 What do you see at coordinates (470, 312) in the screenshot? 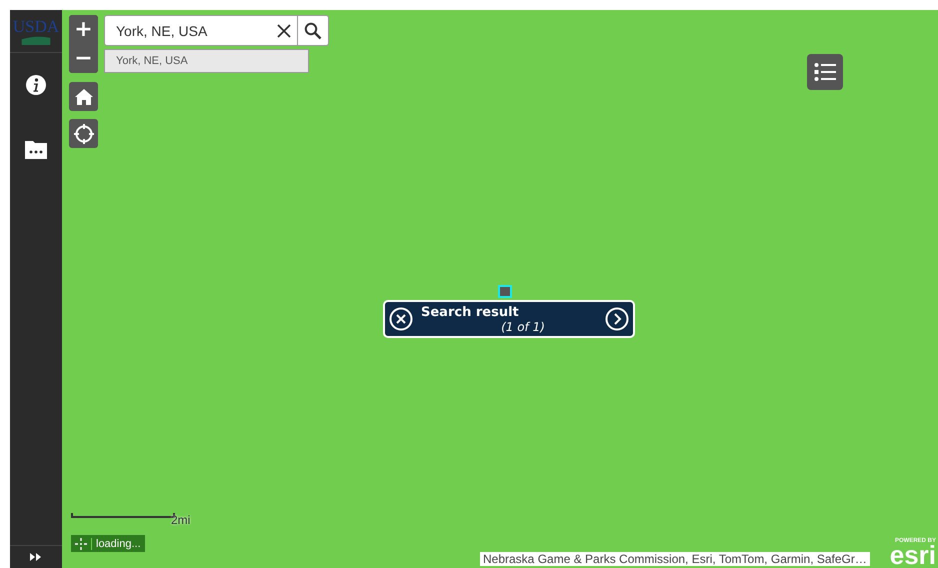
I see `popup-title: Search result` at bounding box center [470, 312].